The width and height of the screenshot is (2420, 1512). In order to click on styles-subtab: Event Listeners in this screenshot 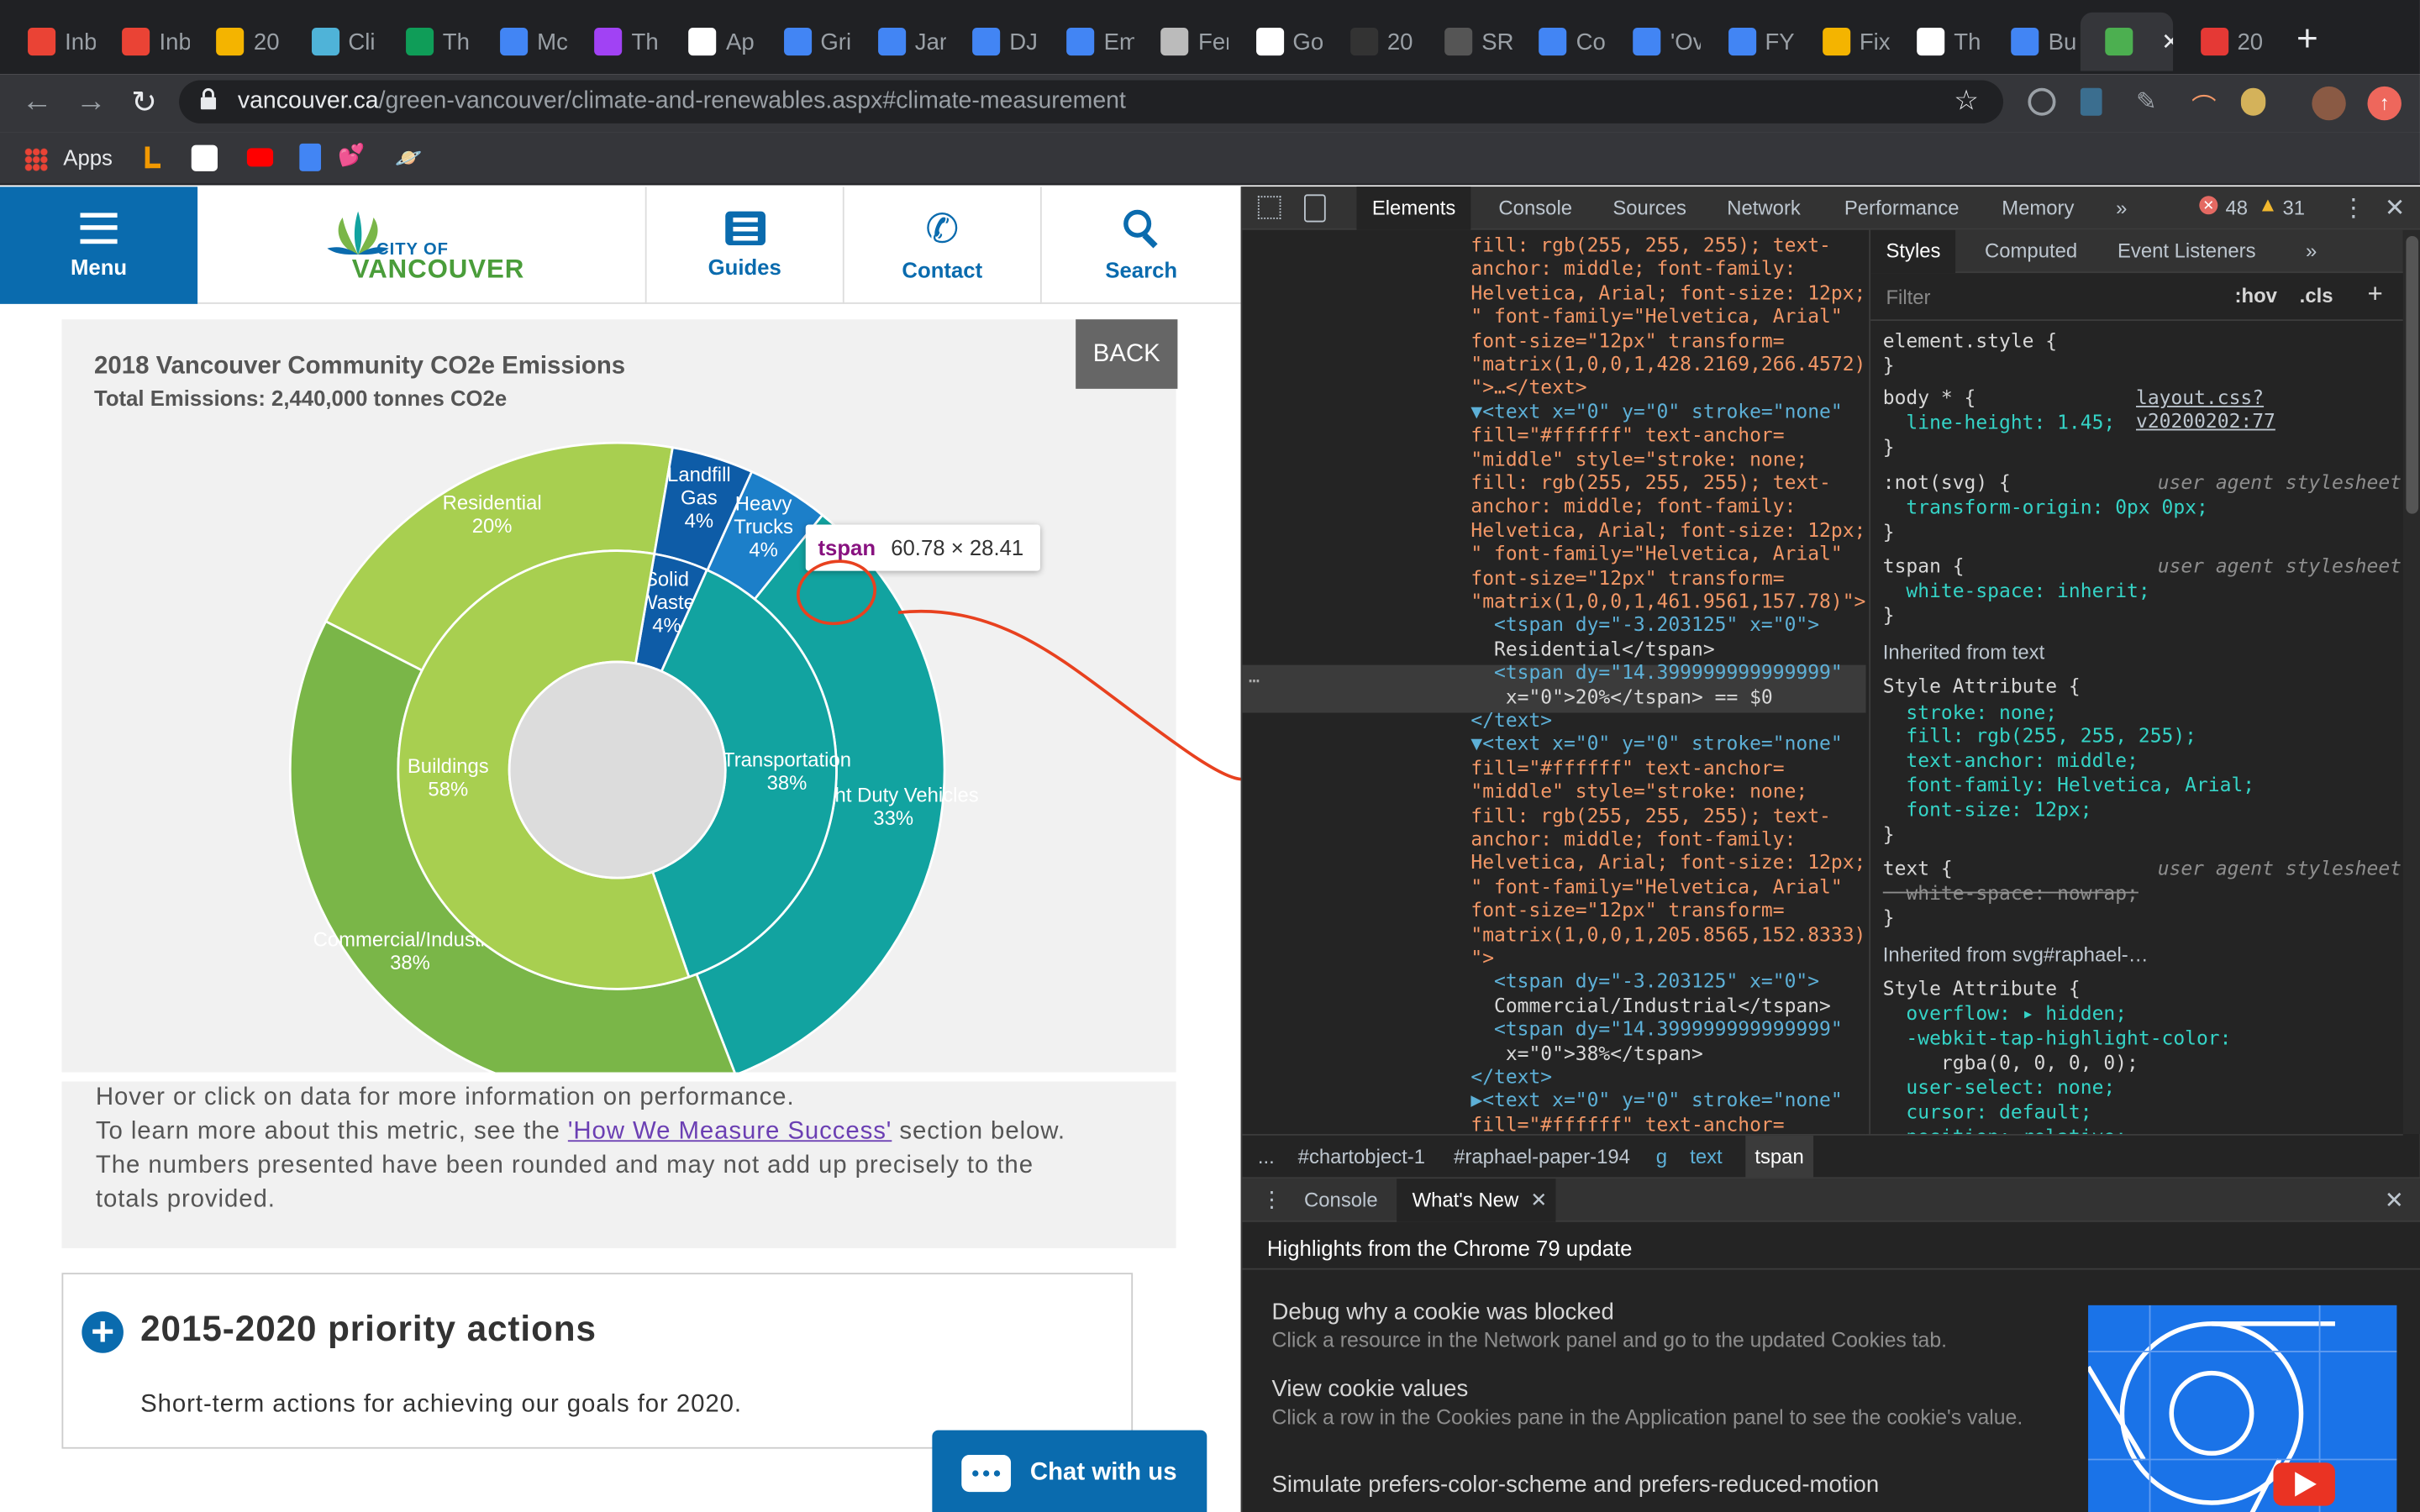, I will do `click(2186, 251)`.